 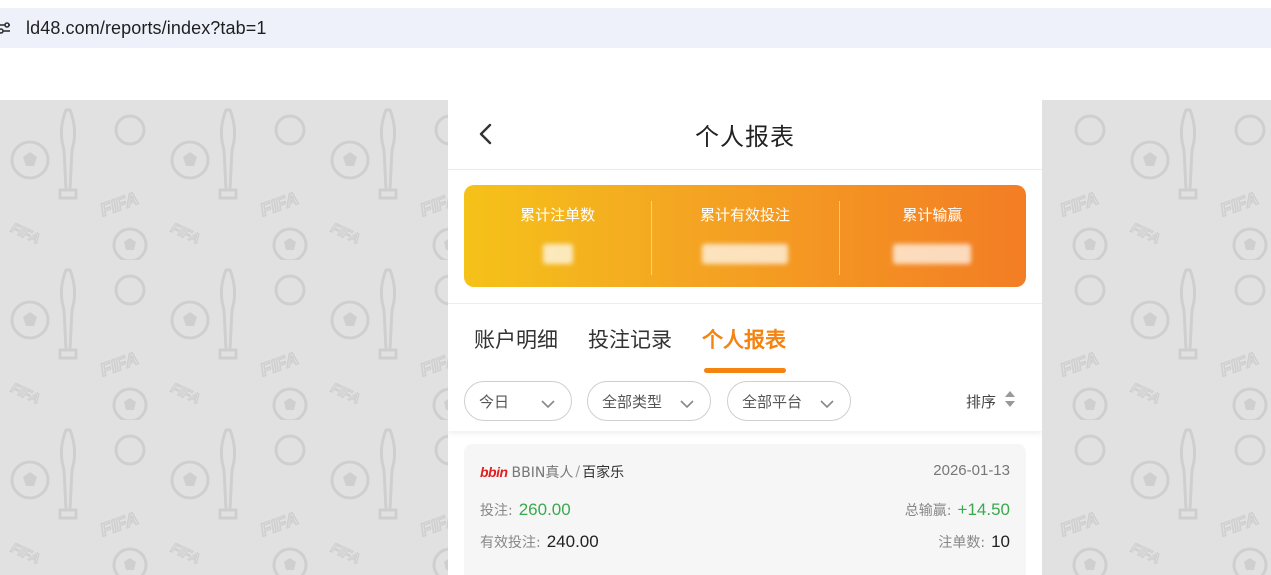 I want to click on summary-label: 累计有效投注, so click(x=744, y=215).